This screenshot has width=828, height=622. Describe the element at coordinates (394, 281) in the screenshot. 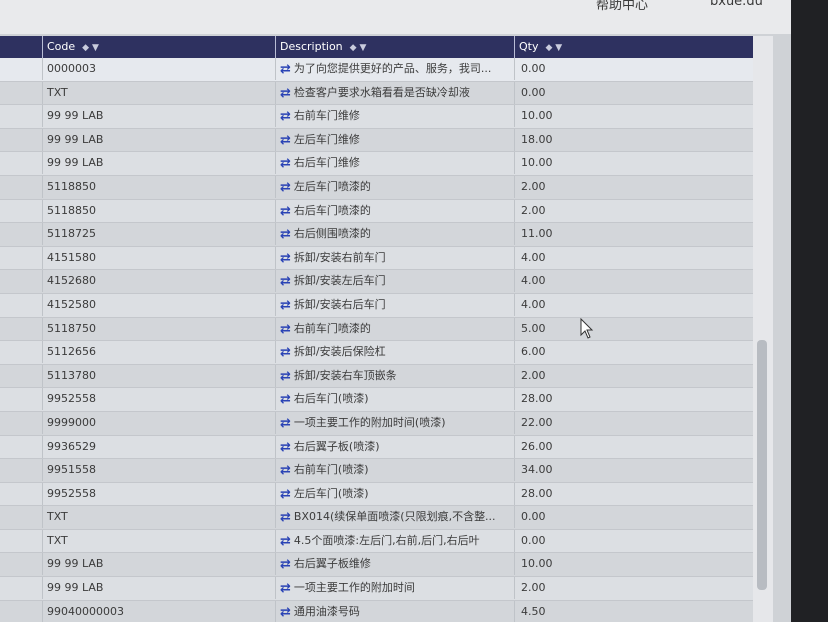

I see `description-cell: ⇄ 拆卸/安装左后车门` at that location.